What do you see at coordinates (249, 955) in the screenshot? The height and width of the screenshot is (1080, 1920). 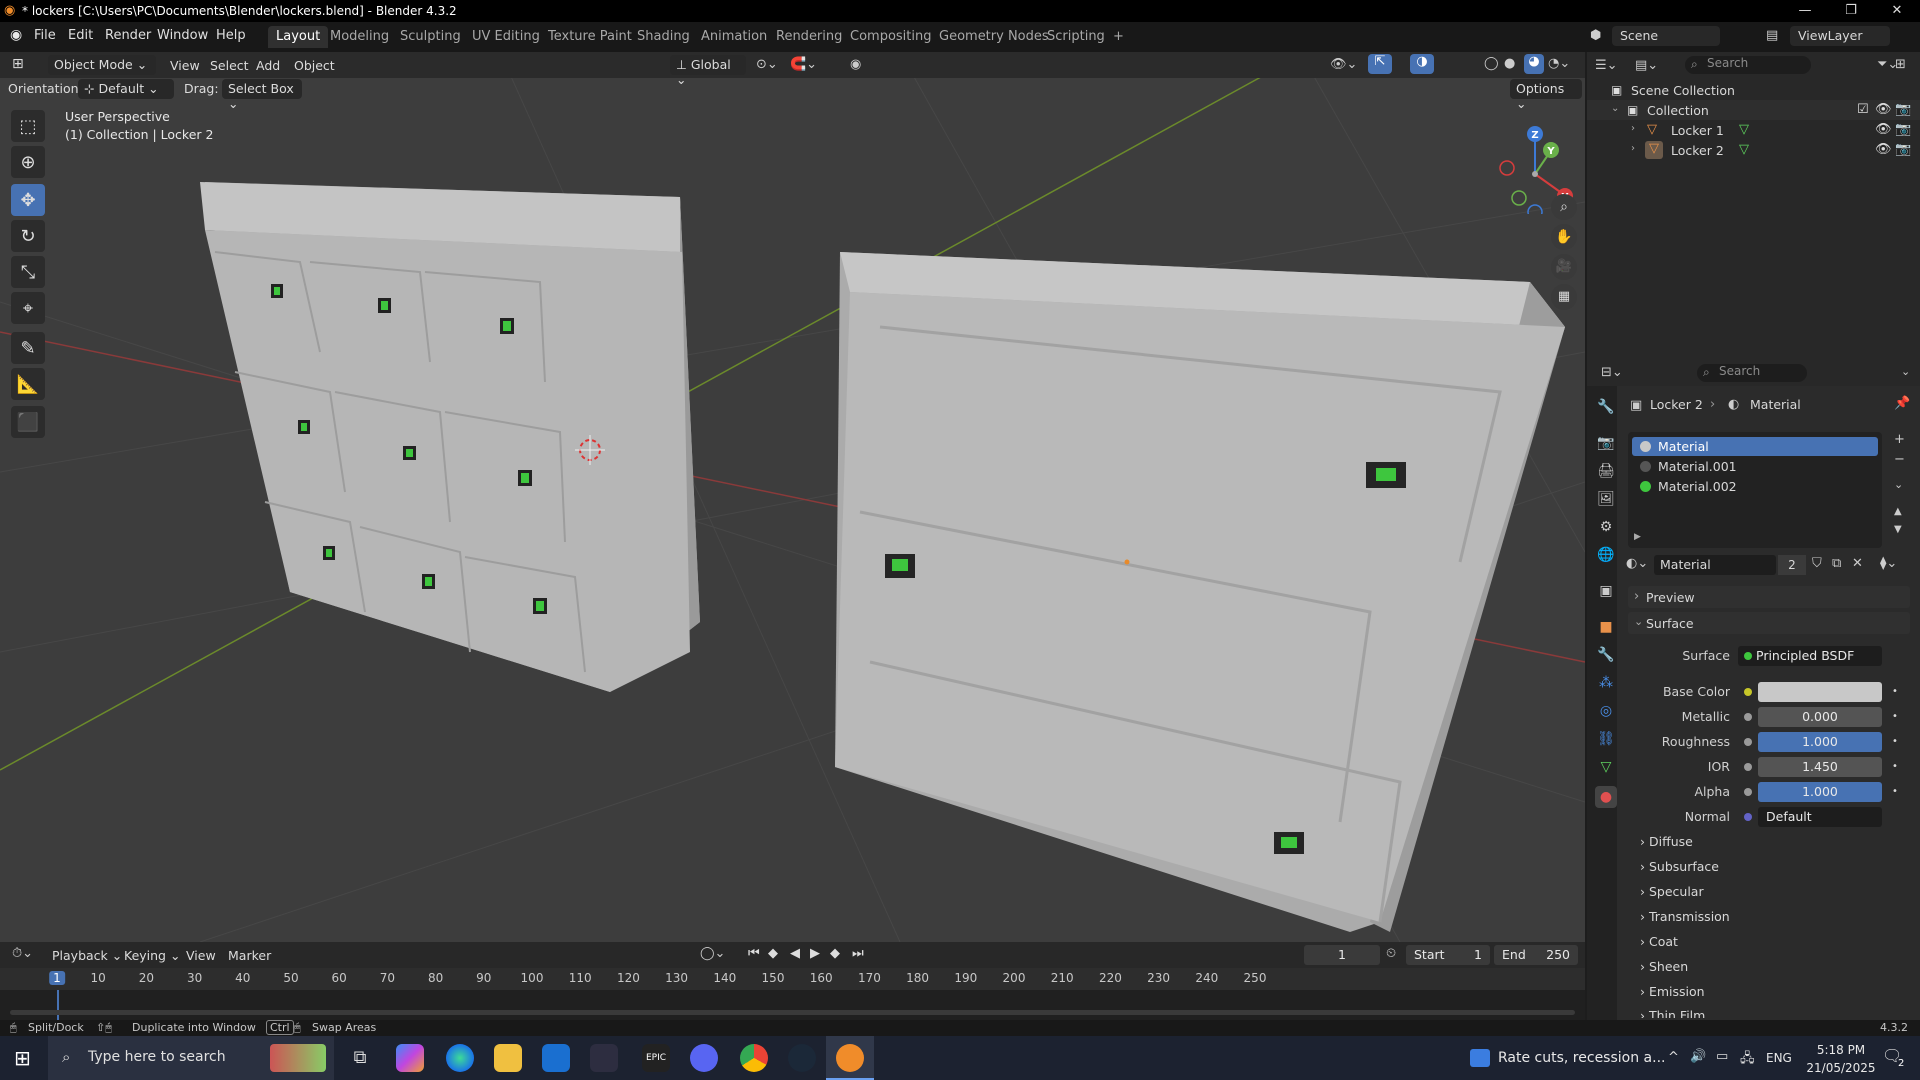 I see `marker-menu: Marker` at bounding box center [249, 955].